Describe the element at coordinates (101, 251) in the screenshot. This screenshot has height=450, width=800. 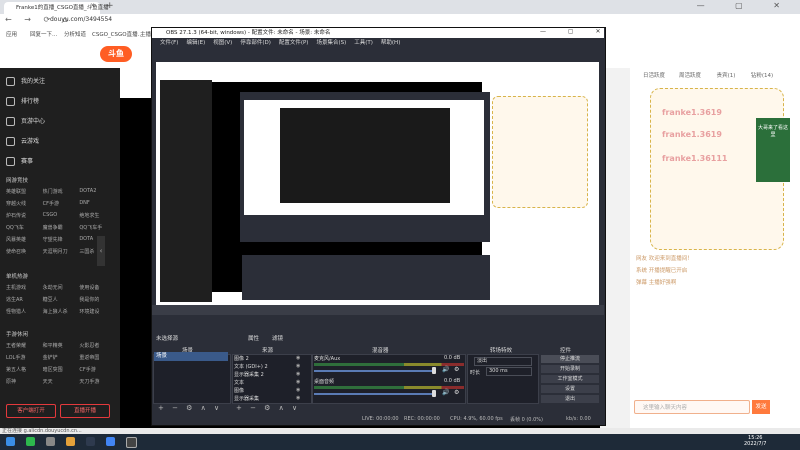
I see `sidebar-collapse-button: ‹` at that location.